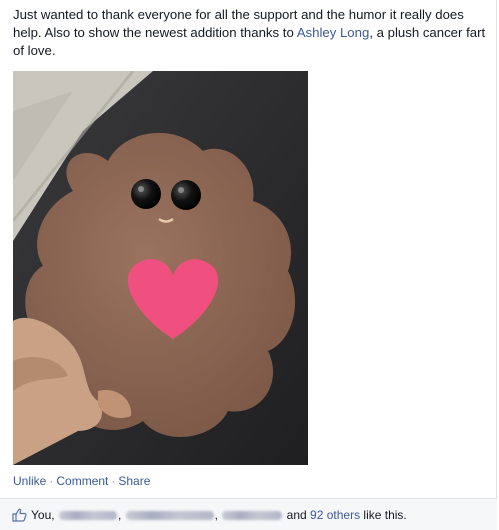 This screenshot has height=530, width=499. I want to click on post-actions: Unlike · Comment · Share, so click(81, 481).